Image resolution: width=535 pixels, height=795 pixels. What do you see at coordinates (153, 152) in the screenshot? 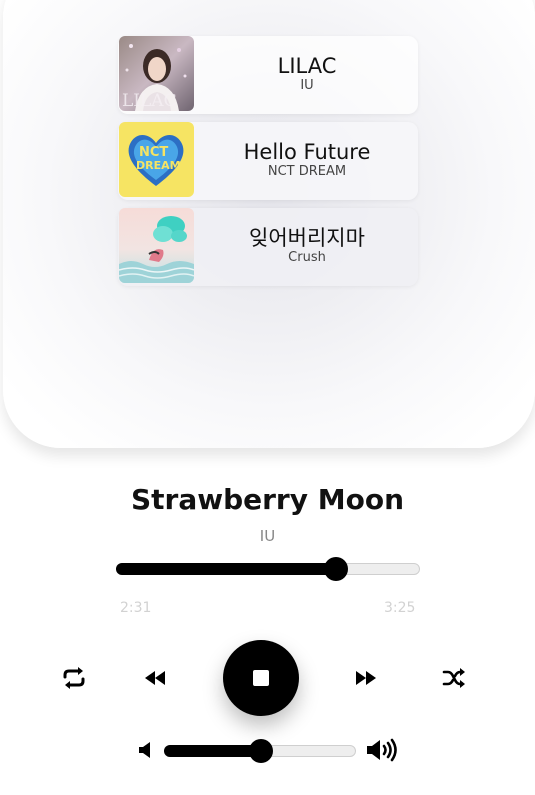
I see `svg-text: NCT` at bounding box center [153, 152].